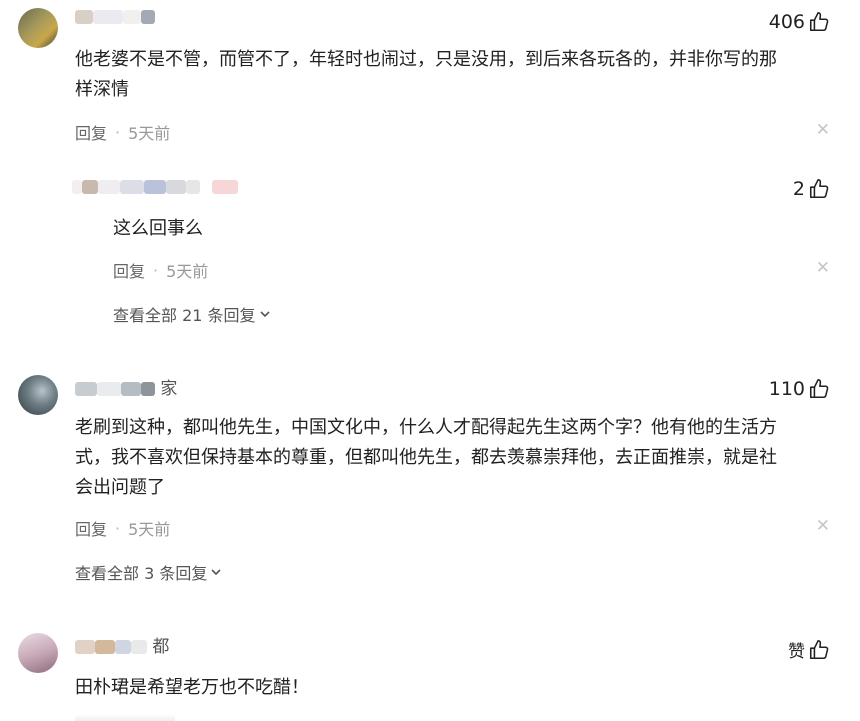 This screenshot has width=860, height=721. I want to click on comment-text-line: 田朴珺是希望老万也不吃醋！, so click(192, 687).